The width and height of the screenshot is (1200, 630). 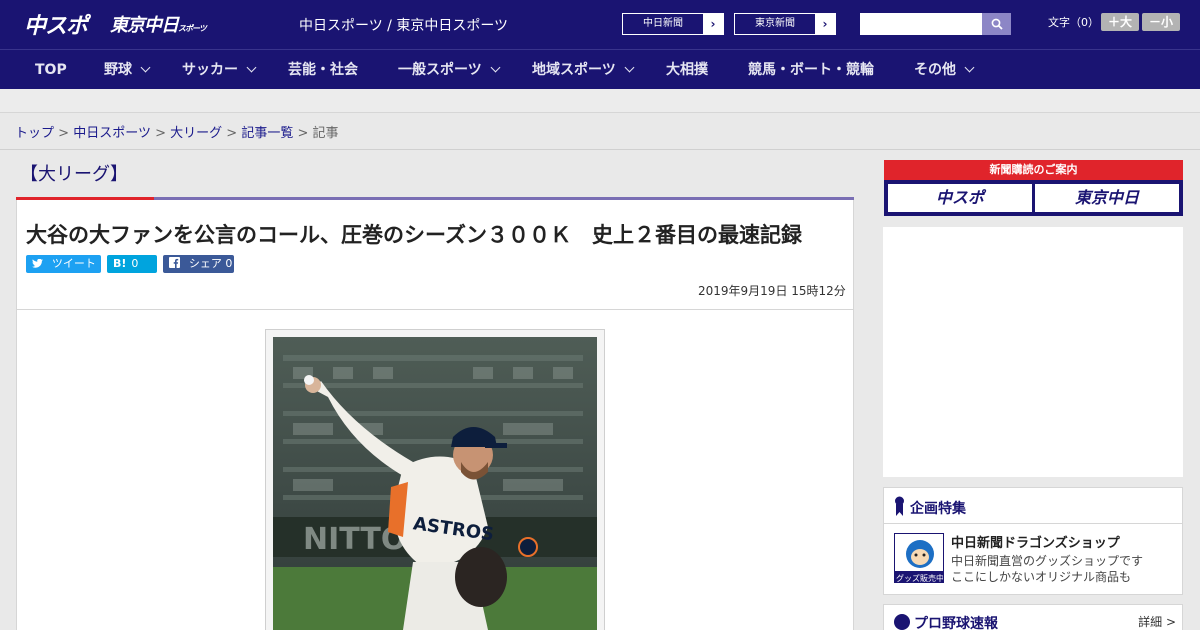 What do you see at coordinates (1073, 22) in the screenshot?
I see `font-size-label: 文字（0）` at bounding box center [1073, 22].